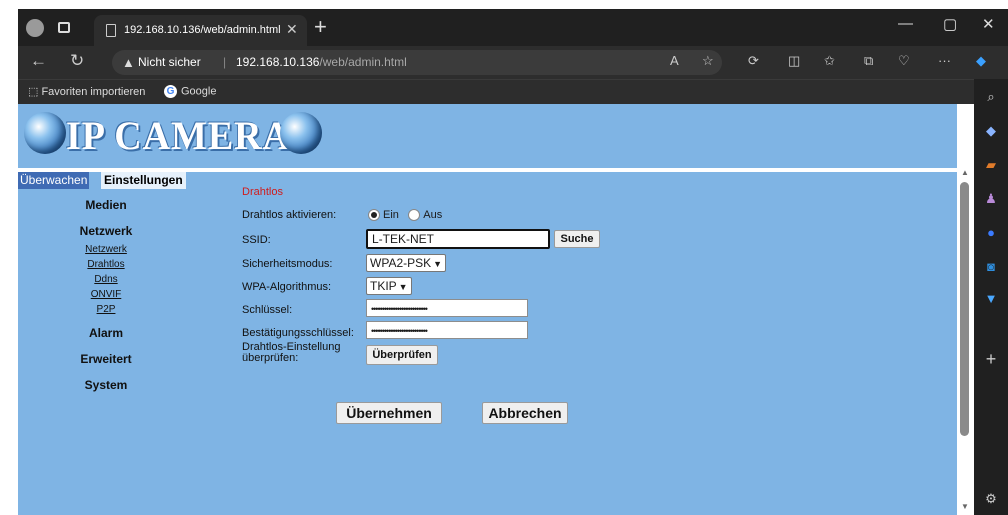  I want to click on enable-wireless-radio-group: Ein Aus, so click(408, 214).